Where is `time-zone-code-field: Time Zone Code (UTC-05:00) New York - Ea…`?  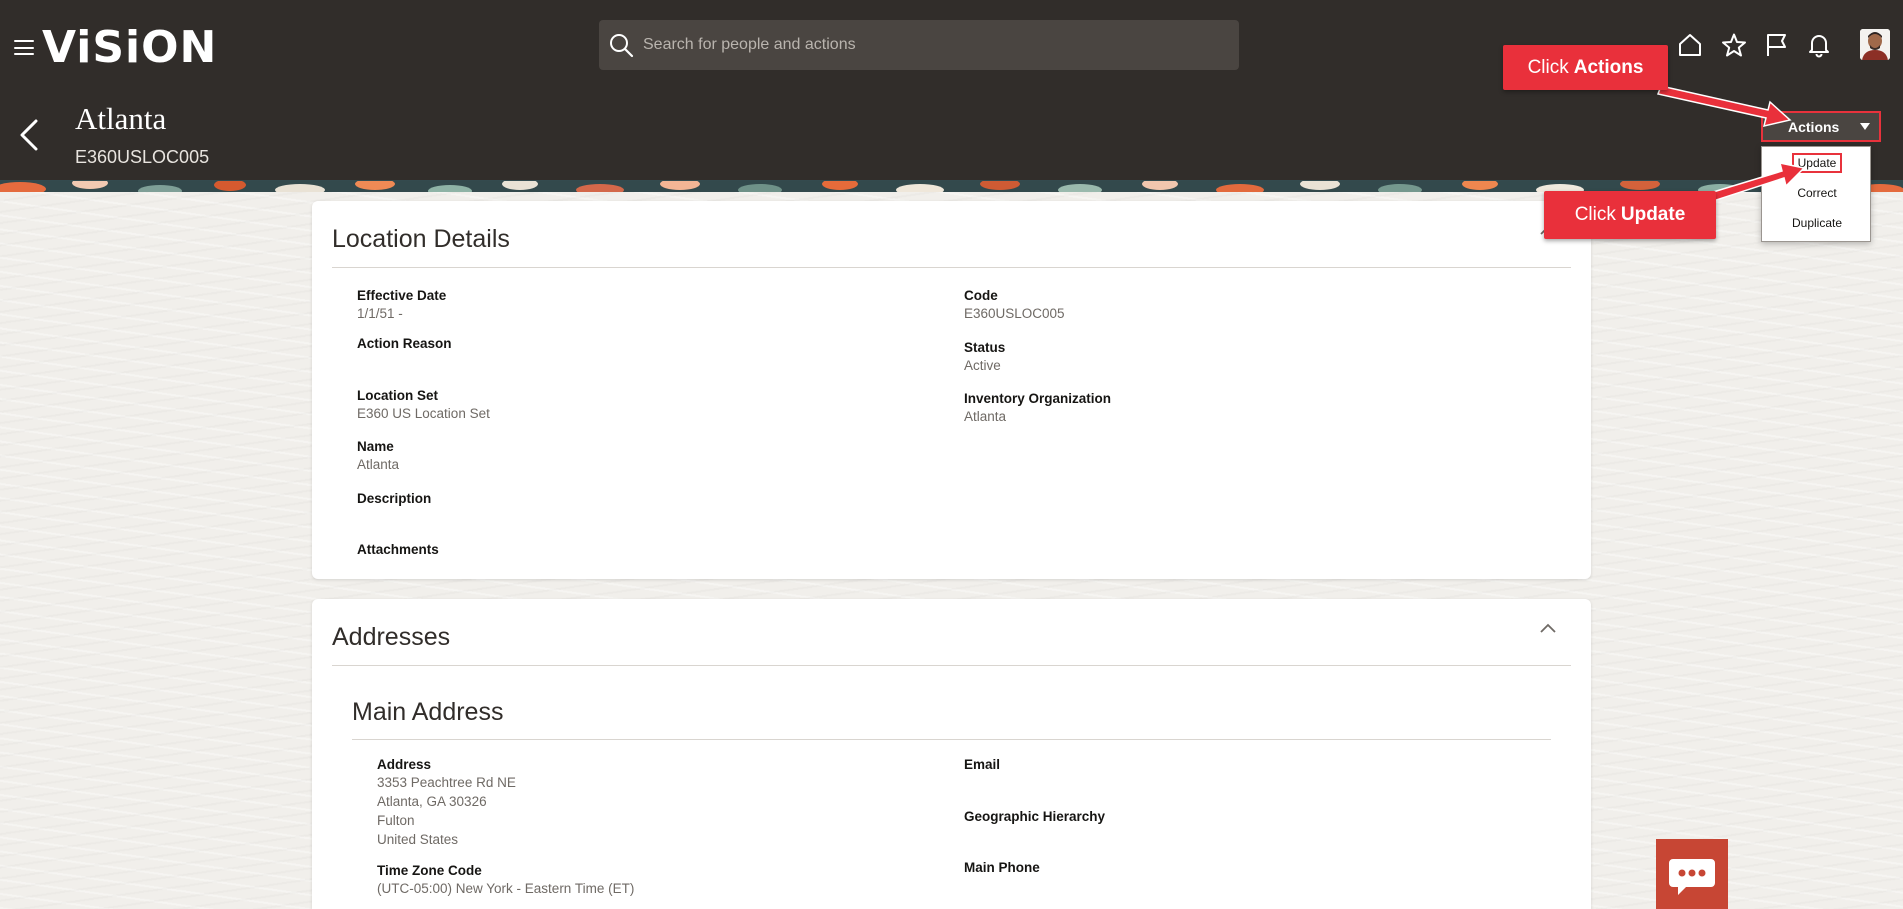
time-zone-code-field: Time Zone Code (UTC-05:00) New York - Ea… is located at coordinates (505, 880).